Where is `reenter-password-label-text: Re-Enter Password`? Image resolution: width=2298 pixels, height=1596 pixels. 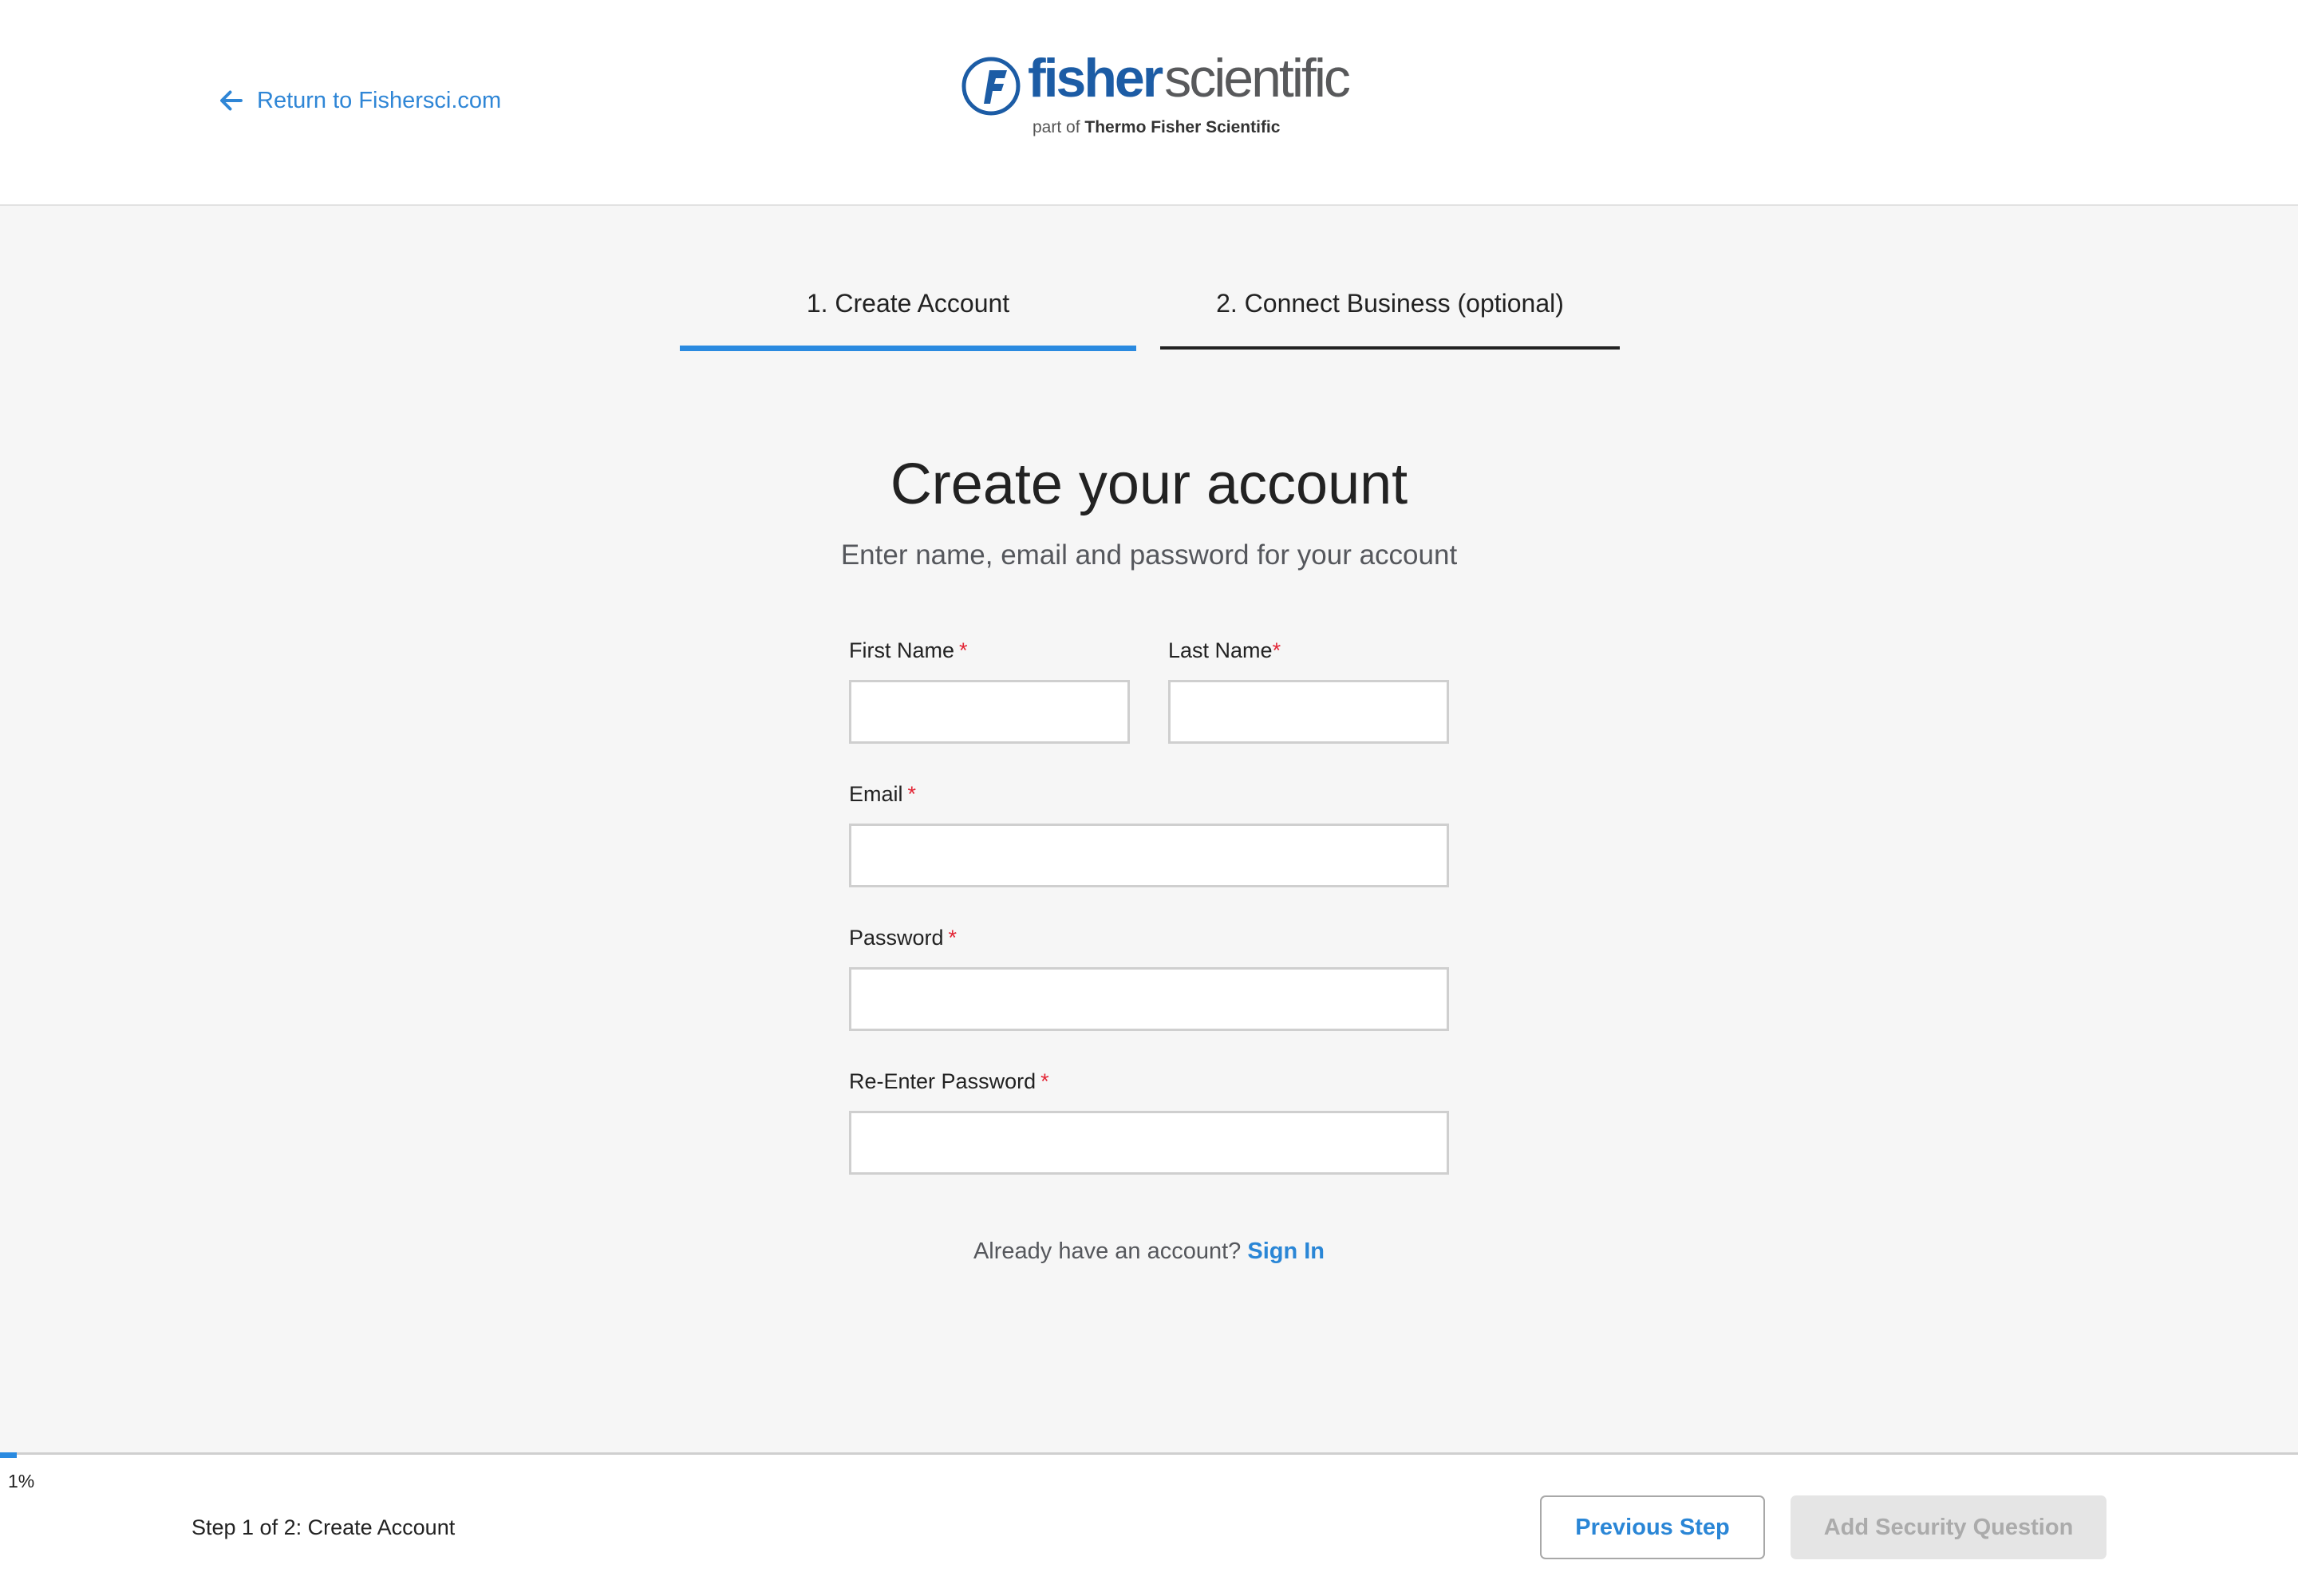 reenter-password-label-text: Re-Enter Password is located at coordinates (943, 1081).